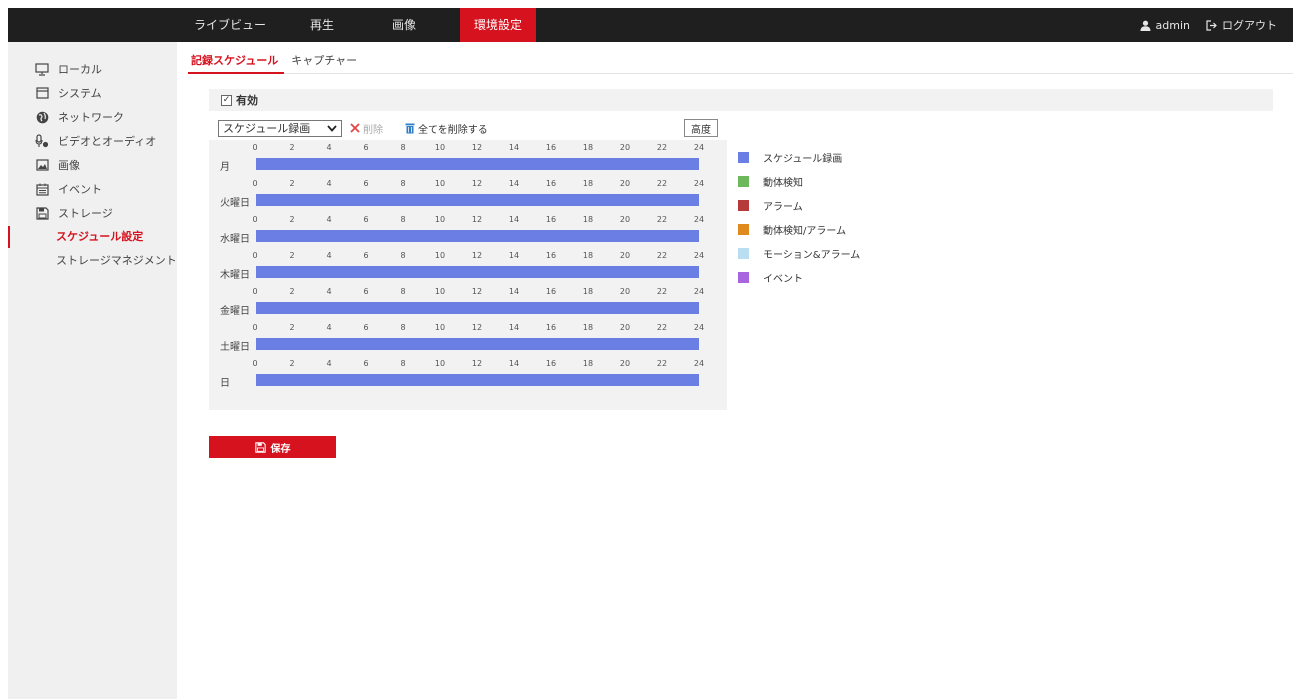  Describe the element at coordinates (80, 93) in the screenshot. I see `sidebar-item-label: システム` at that location.